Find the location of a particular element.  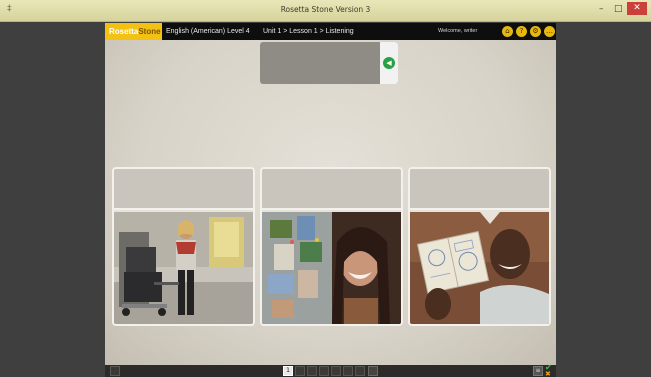

play-audio-button: ◀ is located at coordinates (389, 63).